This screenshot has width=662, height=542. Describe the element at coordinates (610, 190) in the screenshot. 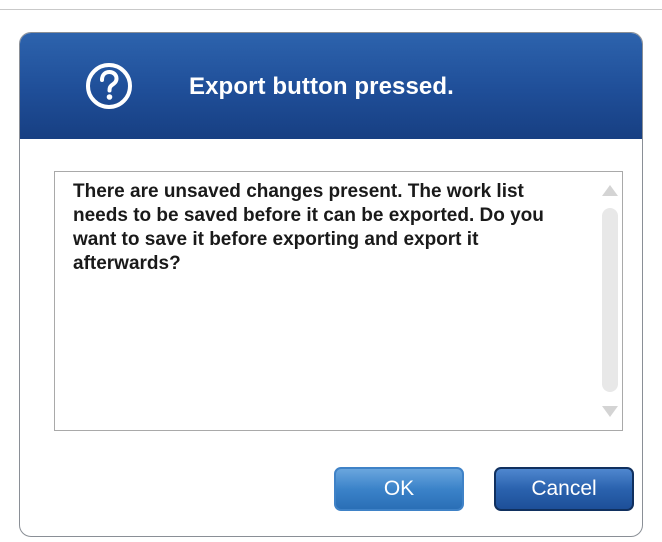

I see `scroll-up-icon` at that location.